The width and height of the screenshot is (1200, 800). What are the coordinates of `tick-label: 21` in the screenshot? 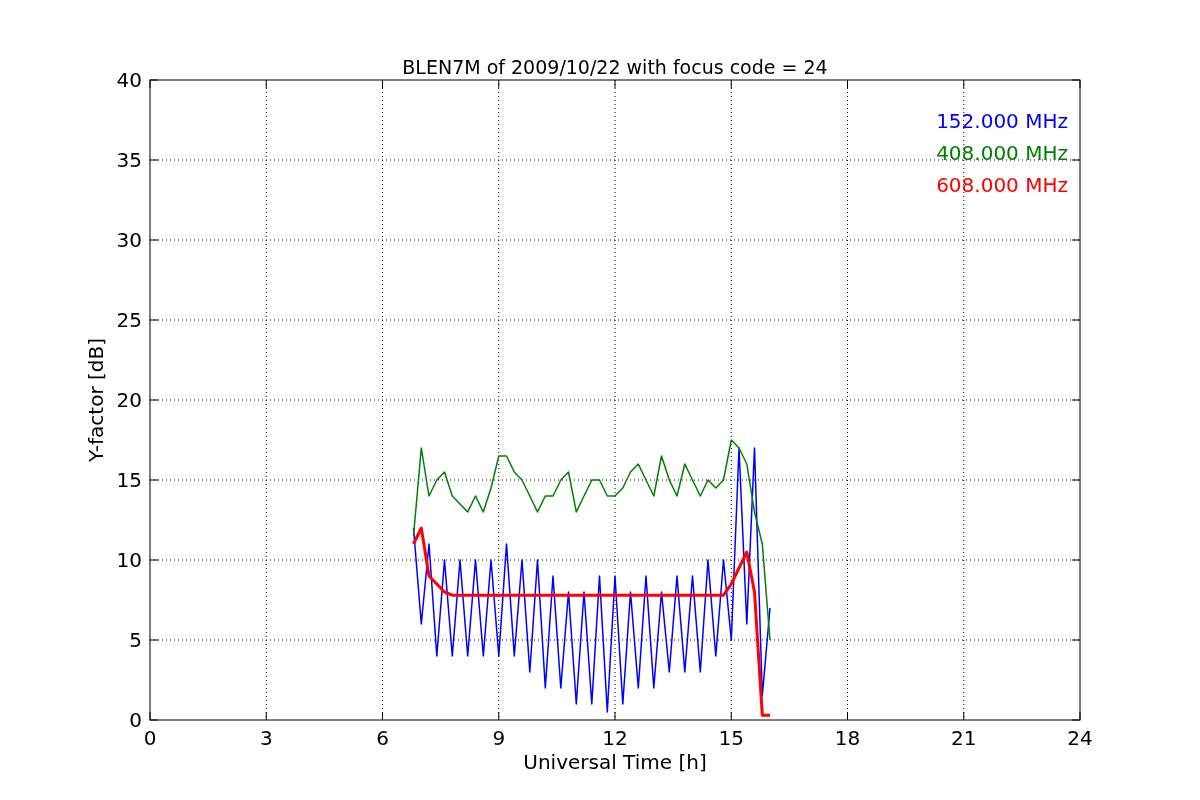 It's located at (964, 738).